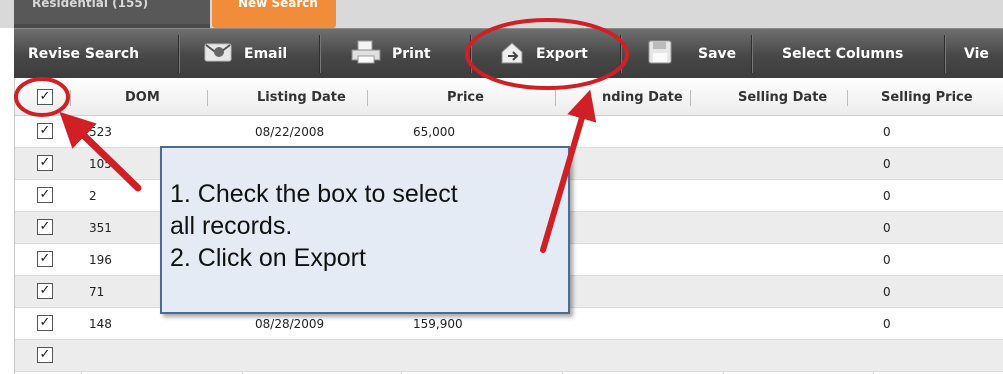 The image size is (1003, 374). Describe the element at coordinates (501, 14) in the screenshot. I see `tab-strip: Residential (155) New Search` at that location.